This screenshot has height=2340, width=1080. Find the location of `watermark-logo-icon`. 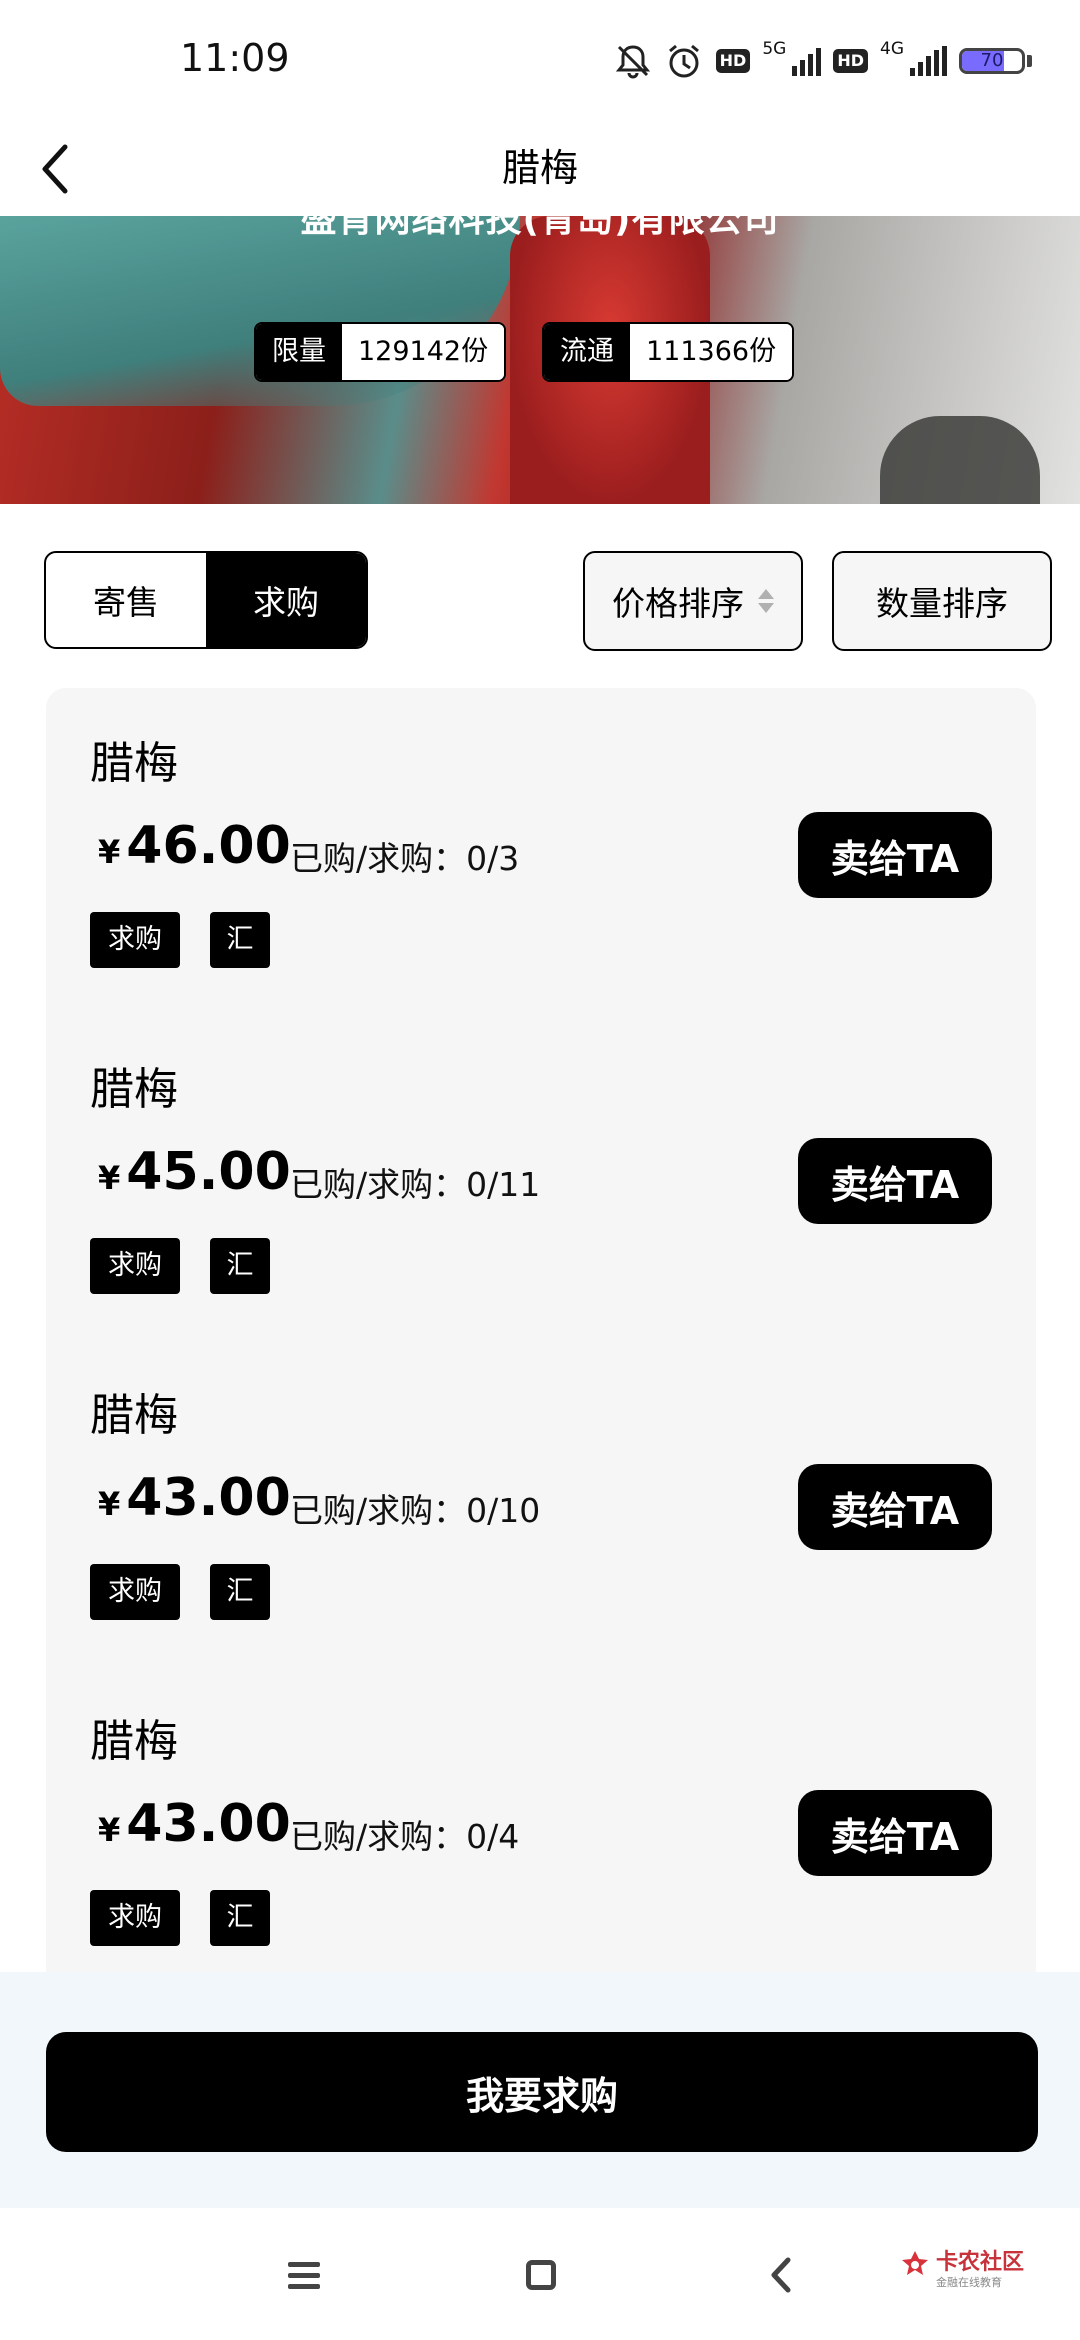

watermark-logo-icon is located at coordinates (915, 2263).